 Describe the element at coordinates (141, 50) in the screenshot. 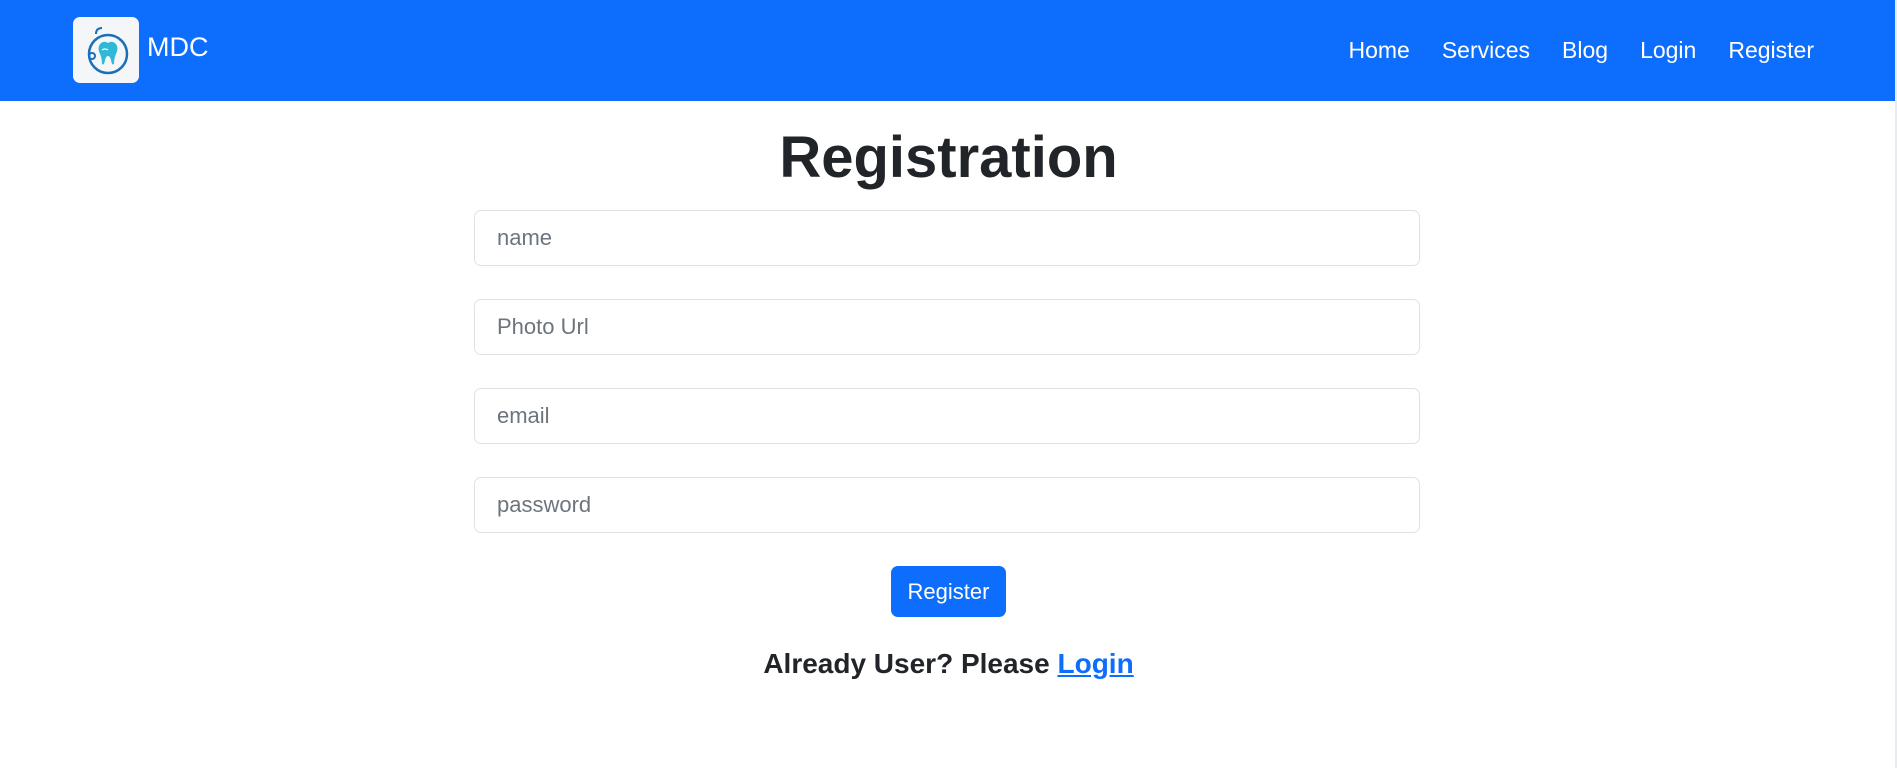

I see `brand-link: MDC` at that location.